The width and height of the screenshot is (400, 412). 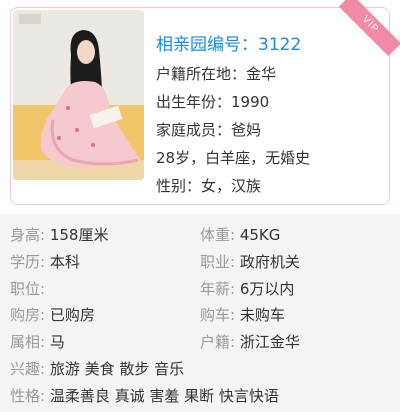 I want to click on detail-row: 性格: 温柔善良 真诚 害羞 果断 快言快语, so click(x=205, y=396).